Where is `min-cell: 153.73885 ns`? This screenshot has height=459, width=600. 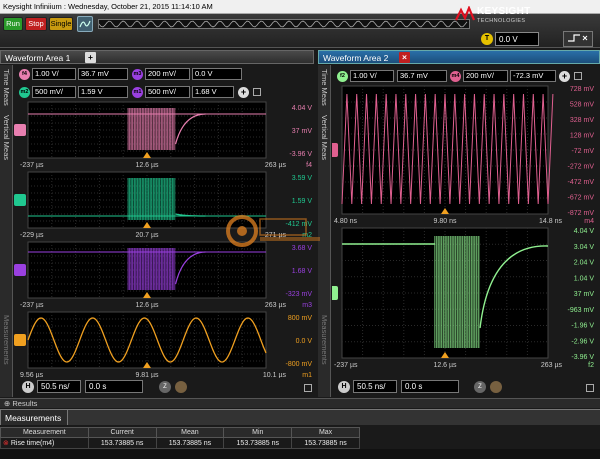
min-cell: 153.73885 ns is located at coordinates (258, 443).